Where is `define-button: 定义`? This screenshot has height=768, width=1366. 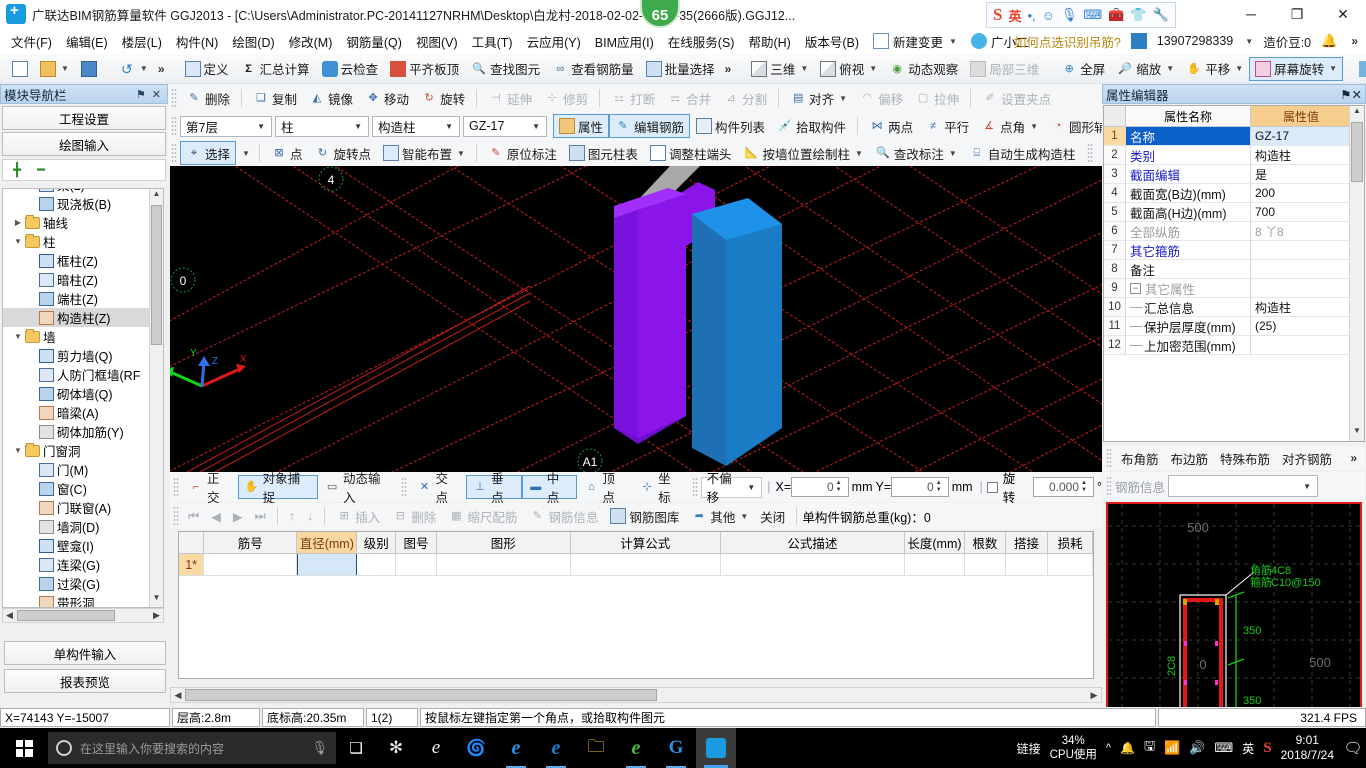 define-button: 定义 is located at coordinates (207, 69).